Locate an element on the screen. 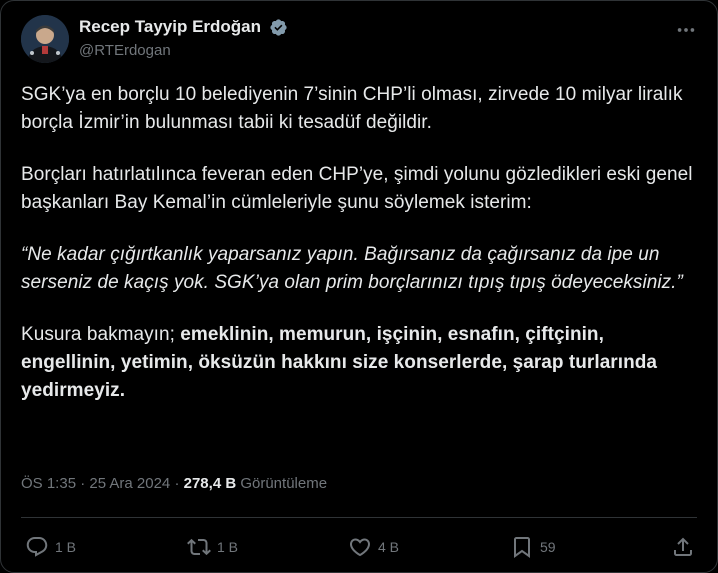 Image resolution: width=718 pixels, height=573 pixels. reply-icon is located at coordinates (37, 547).